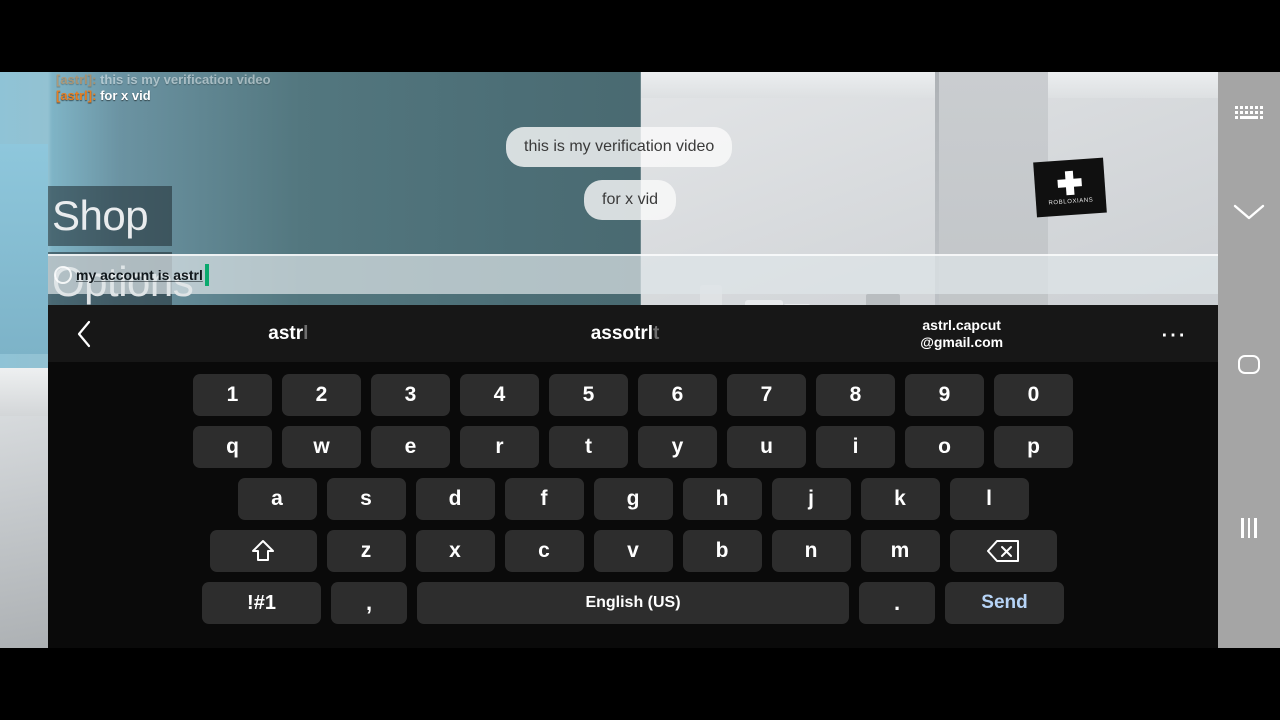 This screenshot has width=1280, height=720. What do you see at coordinates (588, 395) in the screenshot?
I see `key-5: 5` at bounding box center [588, 395].